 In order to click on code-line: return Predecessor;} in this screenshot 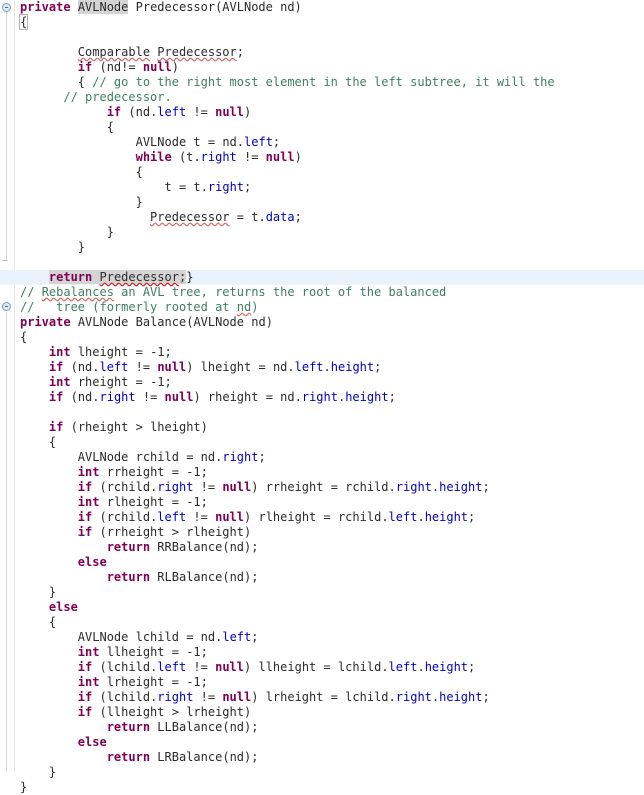, I will do `click(322, 277)`.